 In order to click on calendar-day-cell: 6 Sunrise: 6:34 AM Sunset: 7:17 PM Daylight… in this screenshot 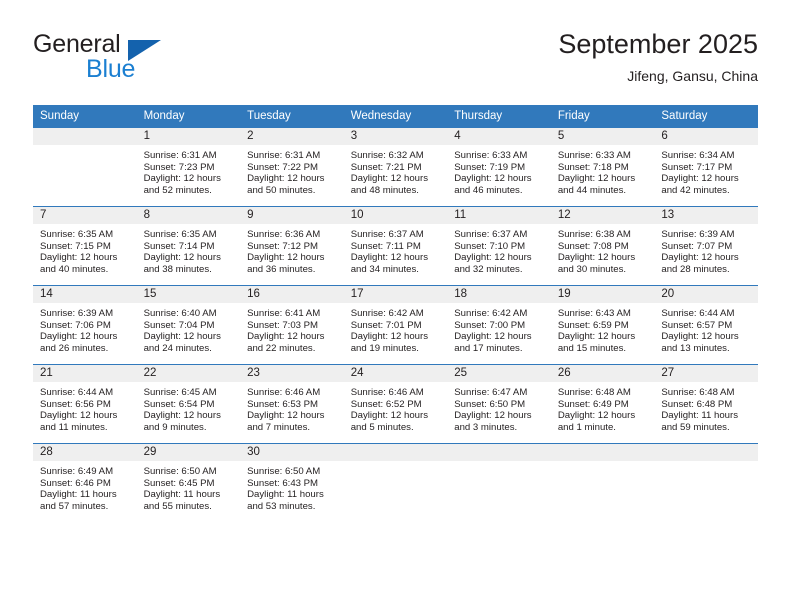, I will do `click(706, 167)`.